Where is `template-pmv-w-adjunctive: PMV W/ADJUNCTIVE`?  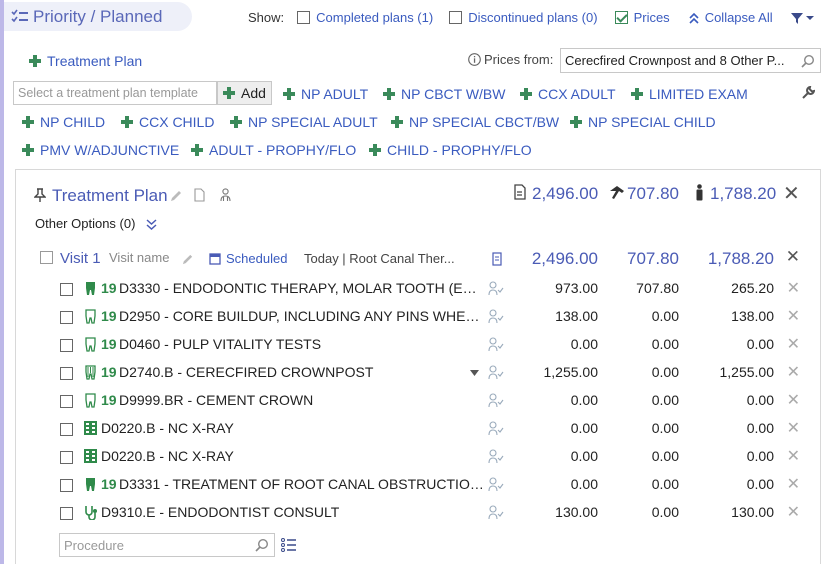 template-pmv-w-adjunctive: PMV W/ADJUNCTIVE is located at coordinates (100, 150).